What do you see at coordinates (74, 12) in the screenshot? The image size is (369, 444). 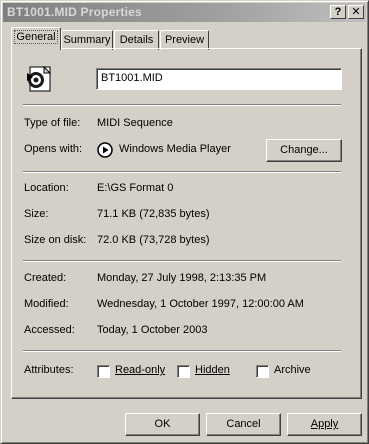 I see `window-title: BT1001.MID Properties` at bounding box center [74, 12].